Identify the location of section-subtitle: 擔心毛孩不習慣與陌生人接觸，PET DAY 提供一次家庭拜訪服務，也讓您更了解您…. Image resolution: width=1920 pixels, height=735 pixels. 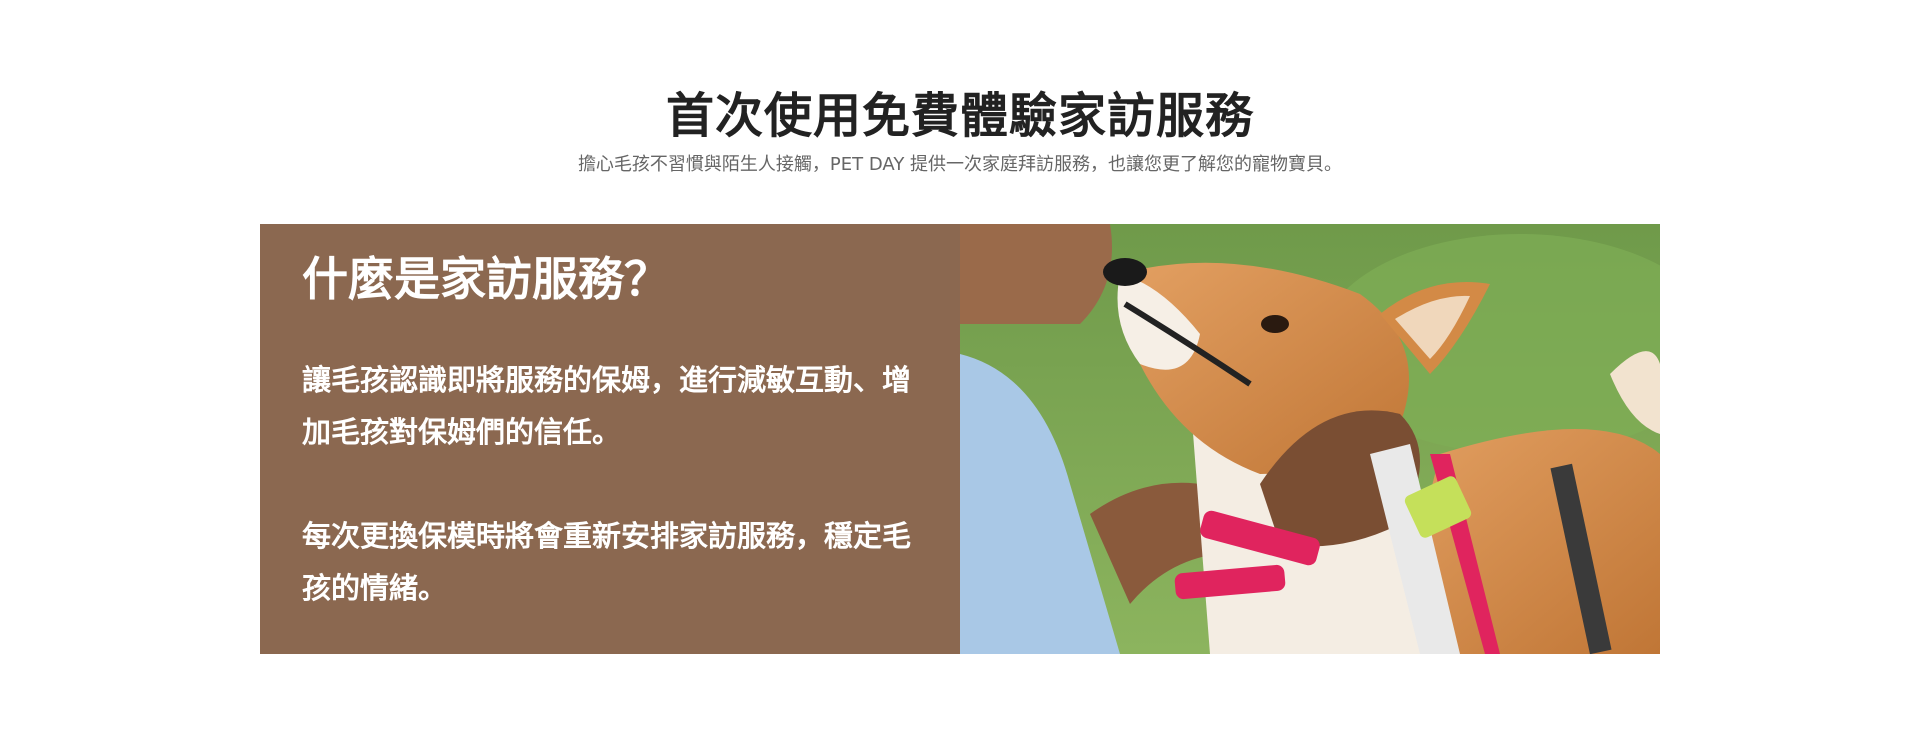
(960, 164).